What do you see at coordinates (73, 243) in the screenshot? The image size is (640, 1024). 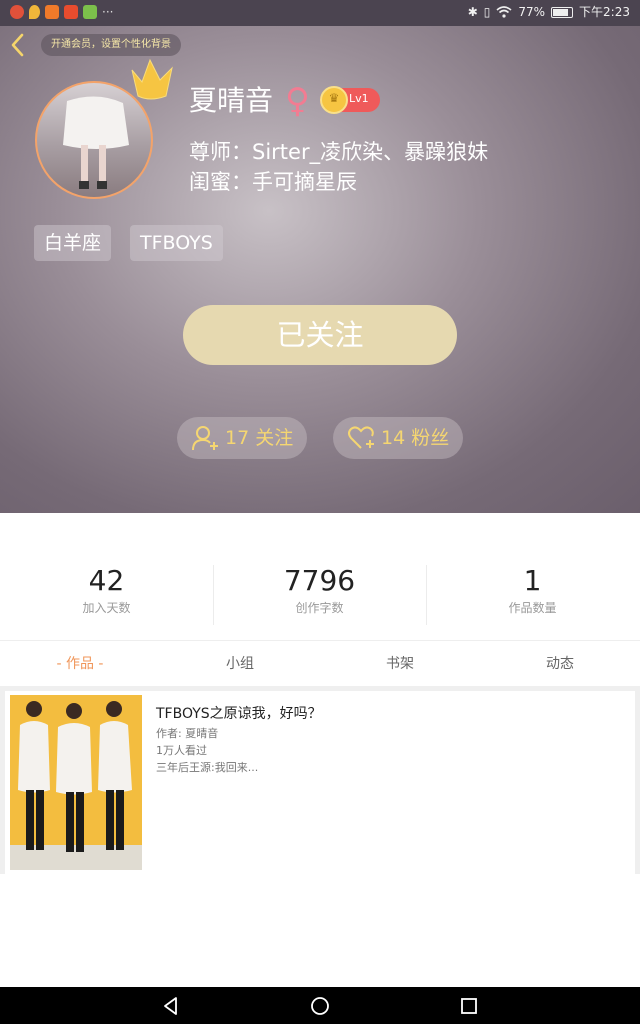 I see `tag-zodiac: 白羊座` at bounding box center [73, 243].